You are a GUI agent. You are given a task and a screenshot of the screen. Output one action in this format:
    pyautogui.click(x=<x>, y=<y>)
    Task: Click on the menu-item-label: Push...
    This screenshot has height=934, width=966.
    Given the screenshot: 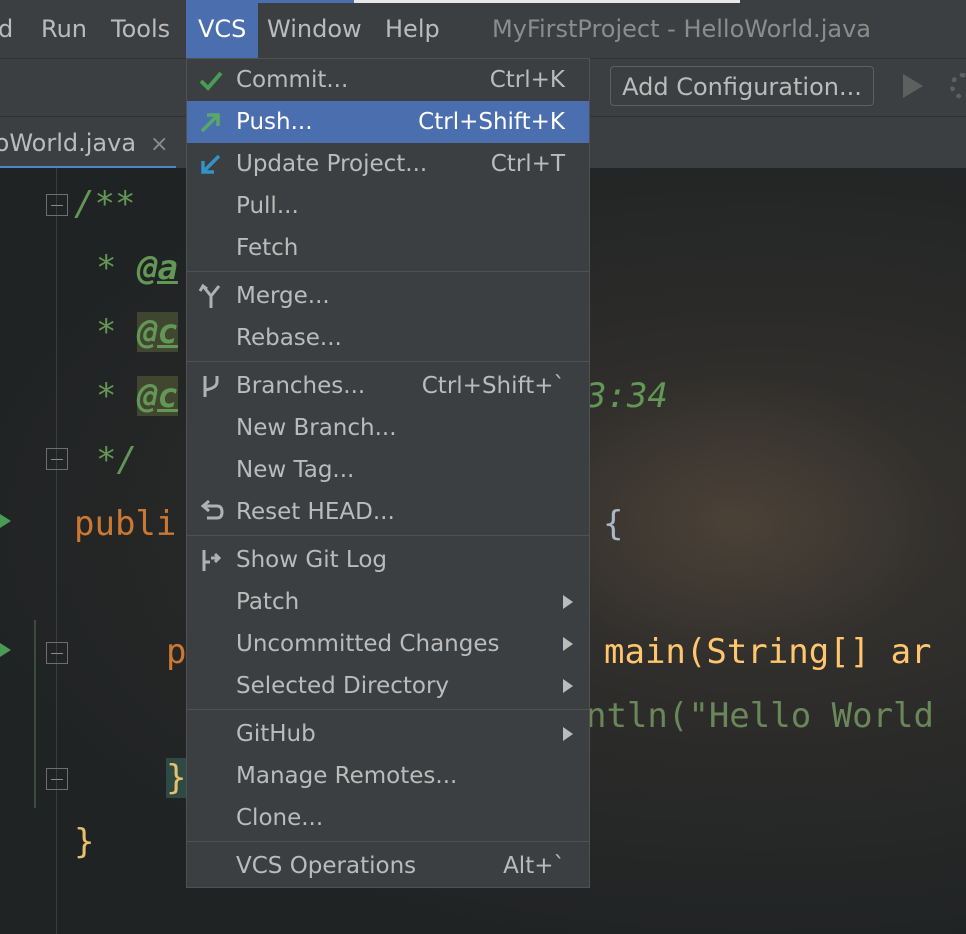 What is the action you would take?
    pyautogui.click(x=274, y=122)
    